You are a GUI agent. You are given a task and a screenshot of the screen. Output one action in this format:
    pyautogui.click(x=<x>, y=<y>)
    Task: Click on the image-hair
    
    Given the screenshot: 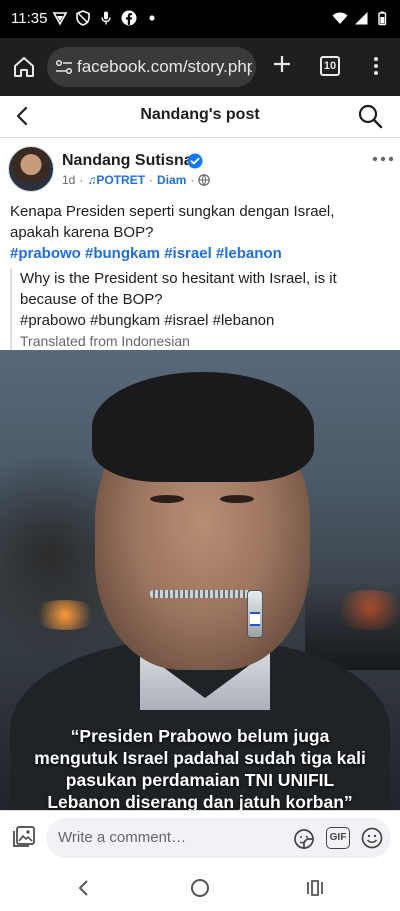 What is the action you would take?
    pyautogui.click(x=203, y=427)
    